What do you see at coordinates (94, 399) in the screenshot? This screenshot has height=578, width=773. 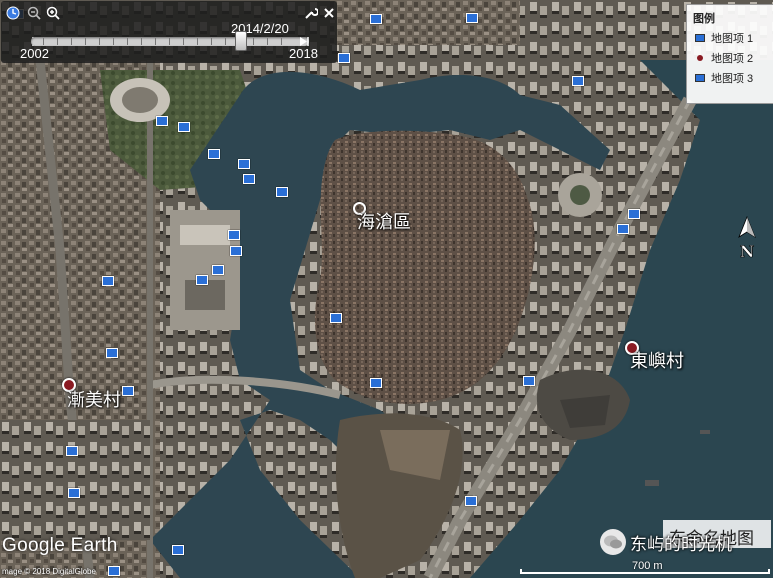 I see `placemark-jianmei-label: 漸美村` at bounding box center [94, 399].